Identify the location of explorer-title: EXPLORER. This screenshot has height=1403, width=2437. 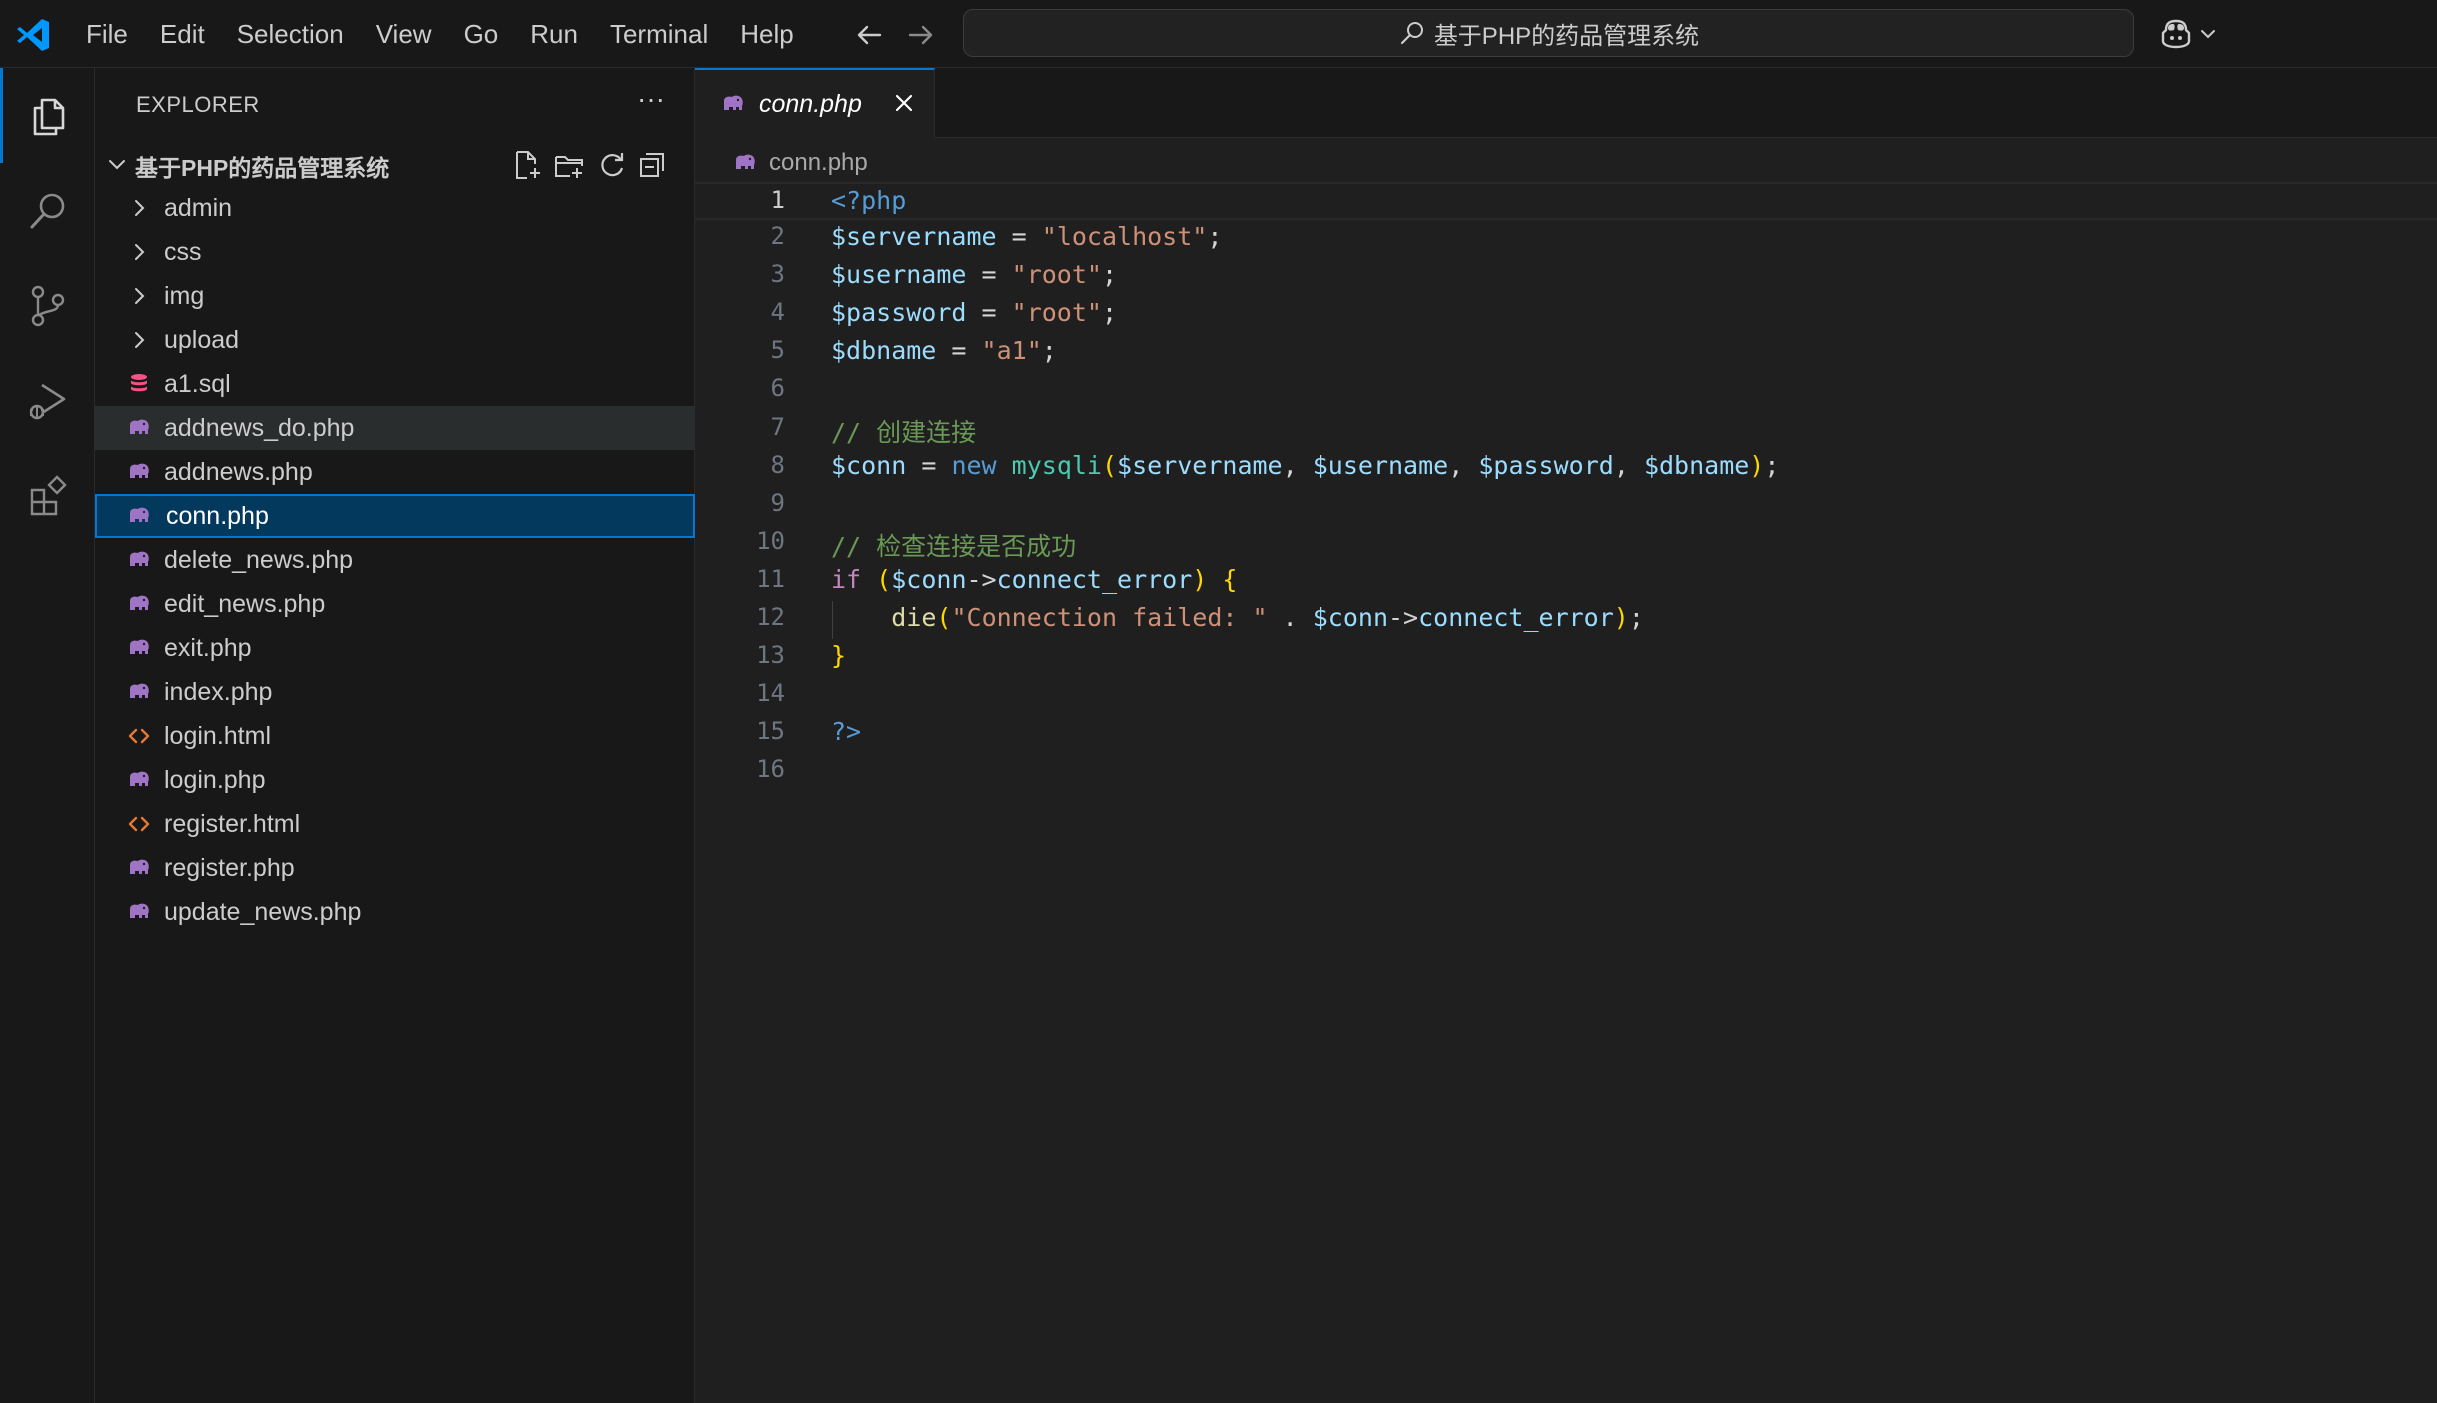
(198, 104).